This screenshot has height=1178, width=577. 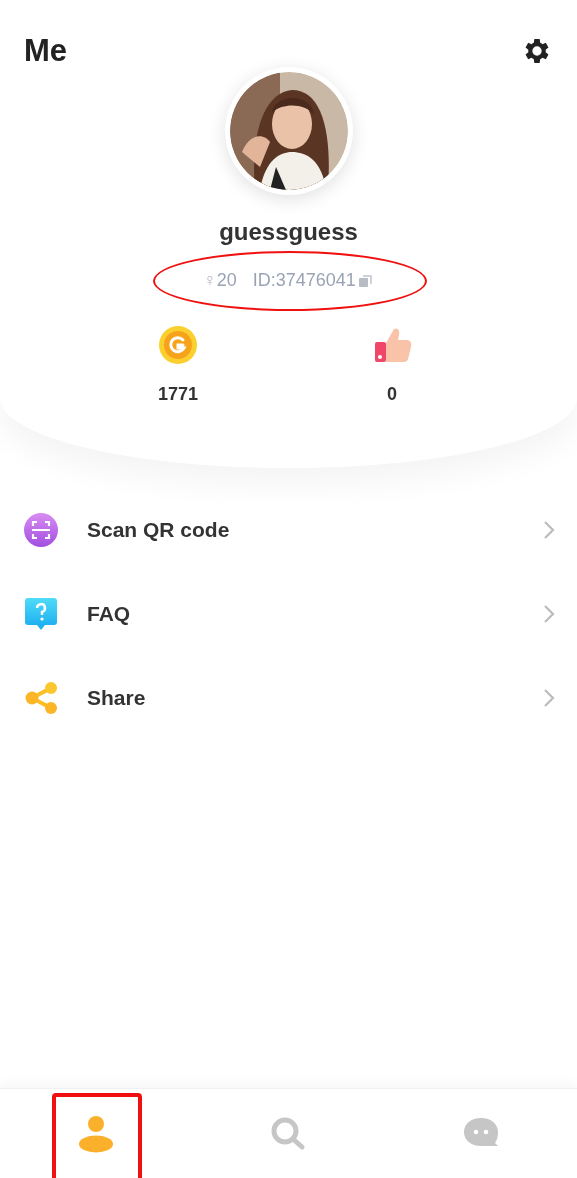 I want to click on nav-tab, so click(x=96, y=1133).